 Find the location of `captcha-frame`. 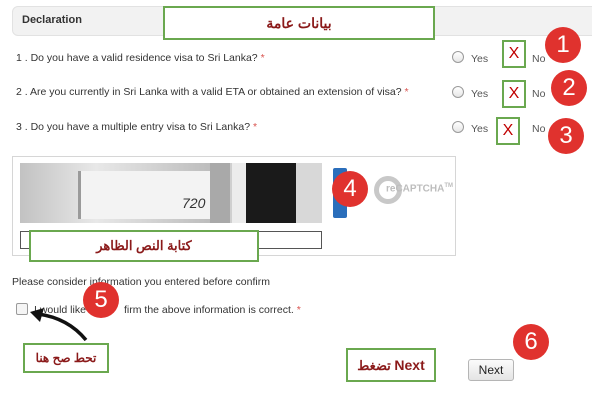

captcha-frame is located at coordinates (309, 193).